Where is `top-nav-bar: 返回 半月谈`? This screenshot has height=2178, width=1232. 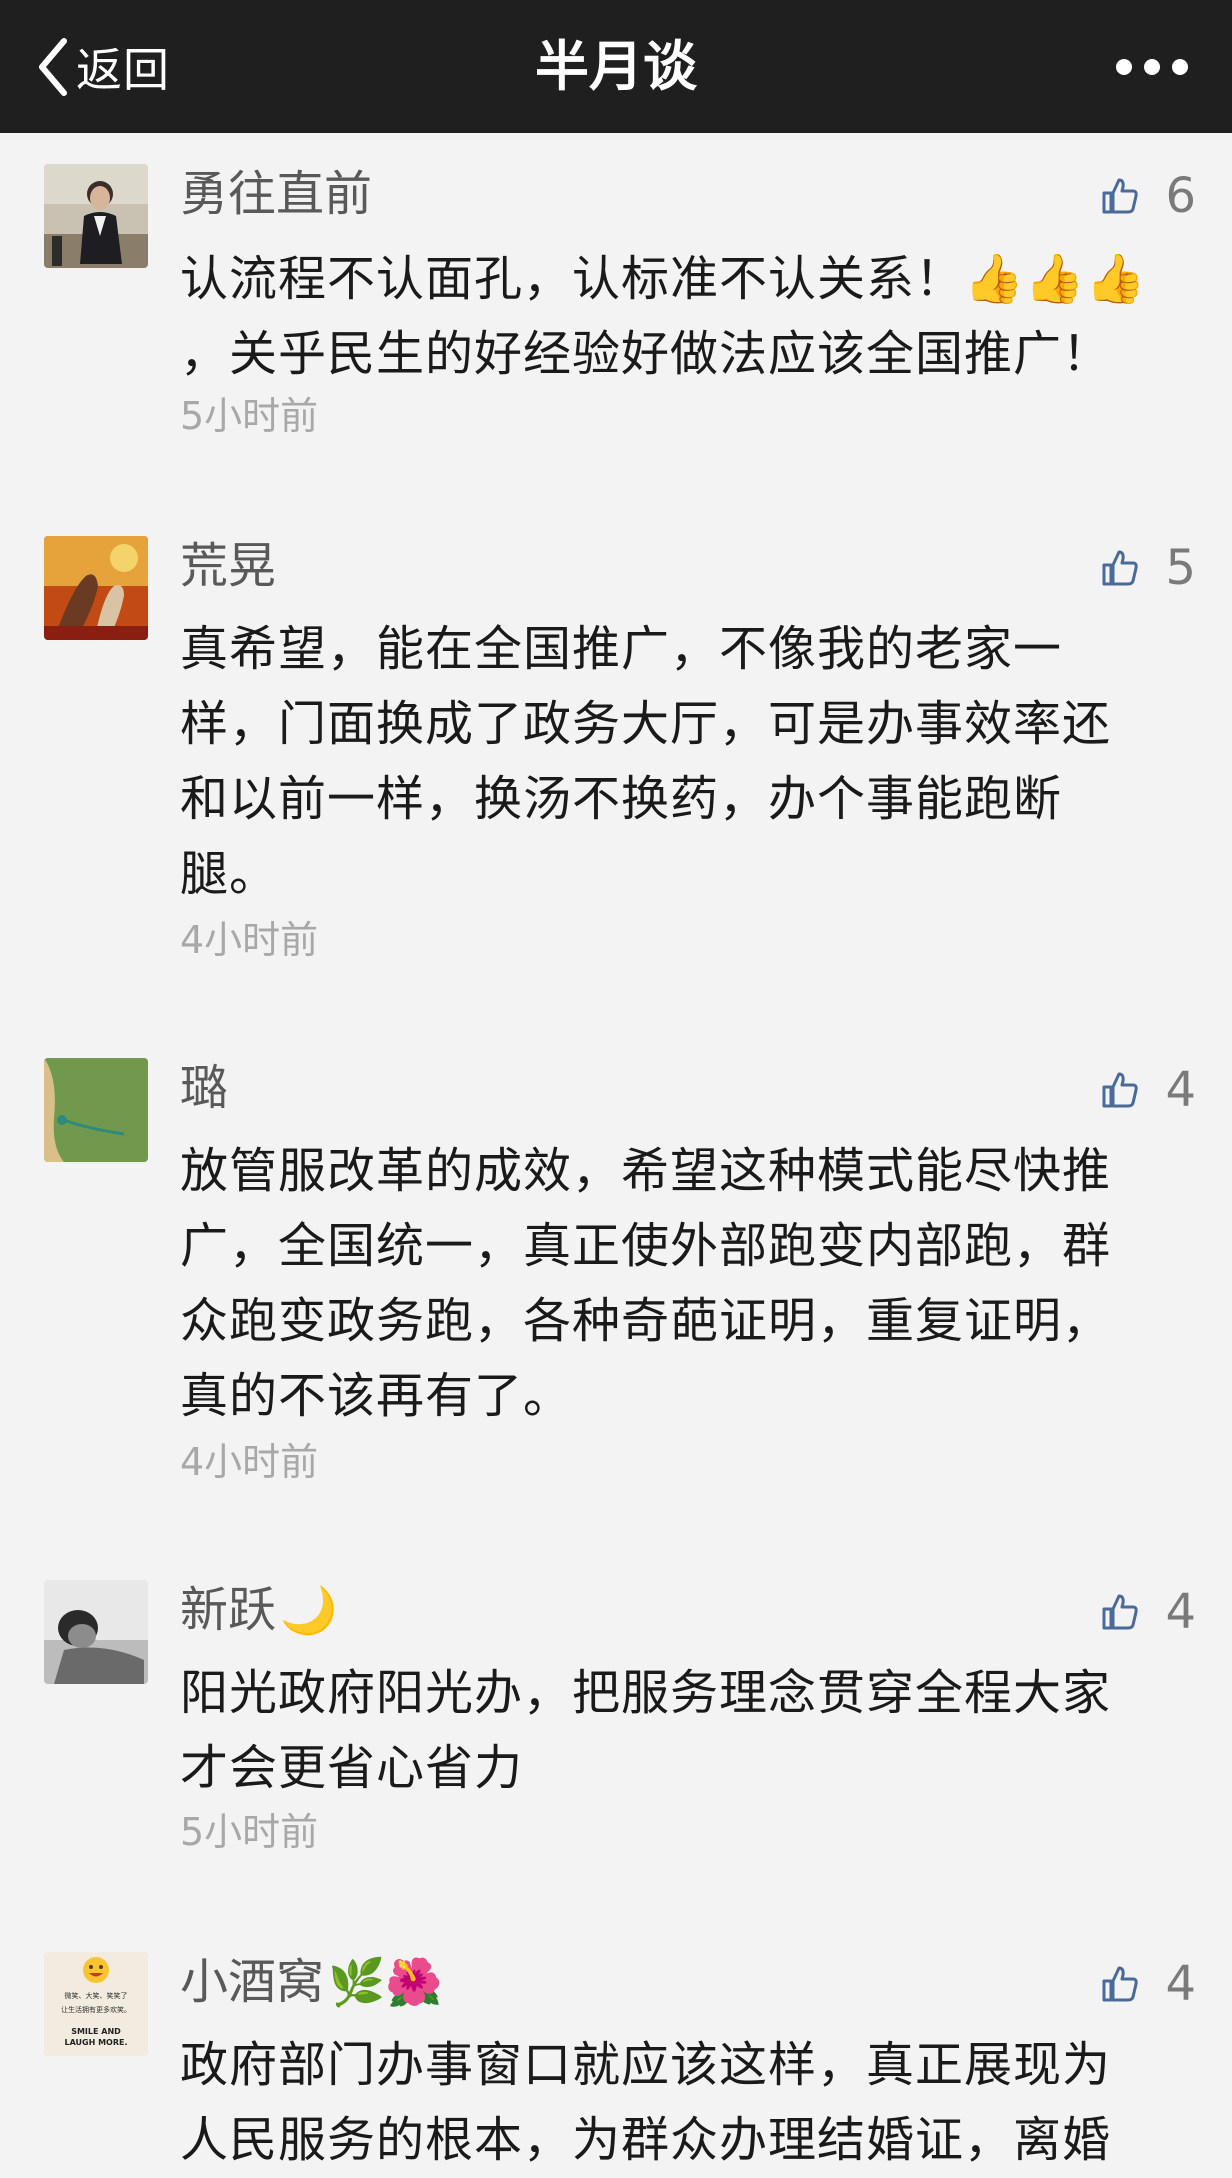 top-nav-bar: 返回 半月谈 is located at coordinates (616, 66).